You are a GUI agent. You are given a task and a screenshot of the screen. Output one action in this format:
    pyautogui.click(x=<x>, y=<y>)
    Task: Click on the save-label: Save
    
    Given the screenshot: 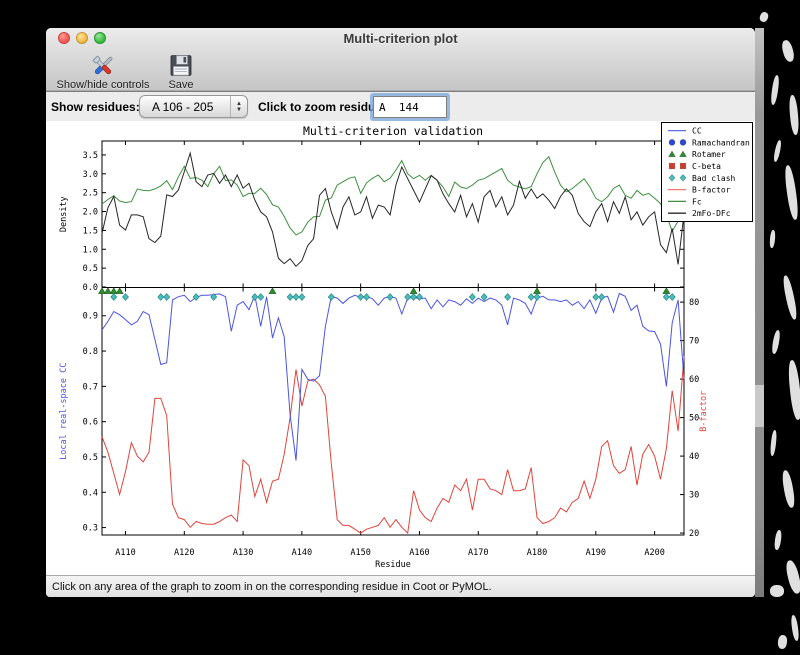 What is the action you would take?
    pyautogui.click(x=181, y=85)
    